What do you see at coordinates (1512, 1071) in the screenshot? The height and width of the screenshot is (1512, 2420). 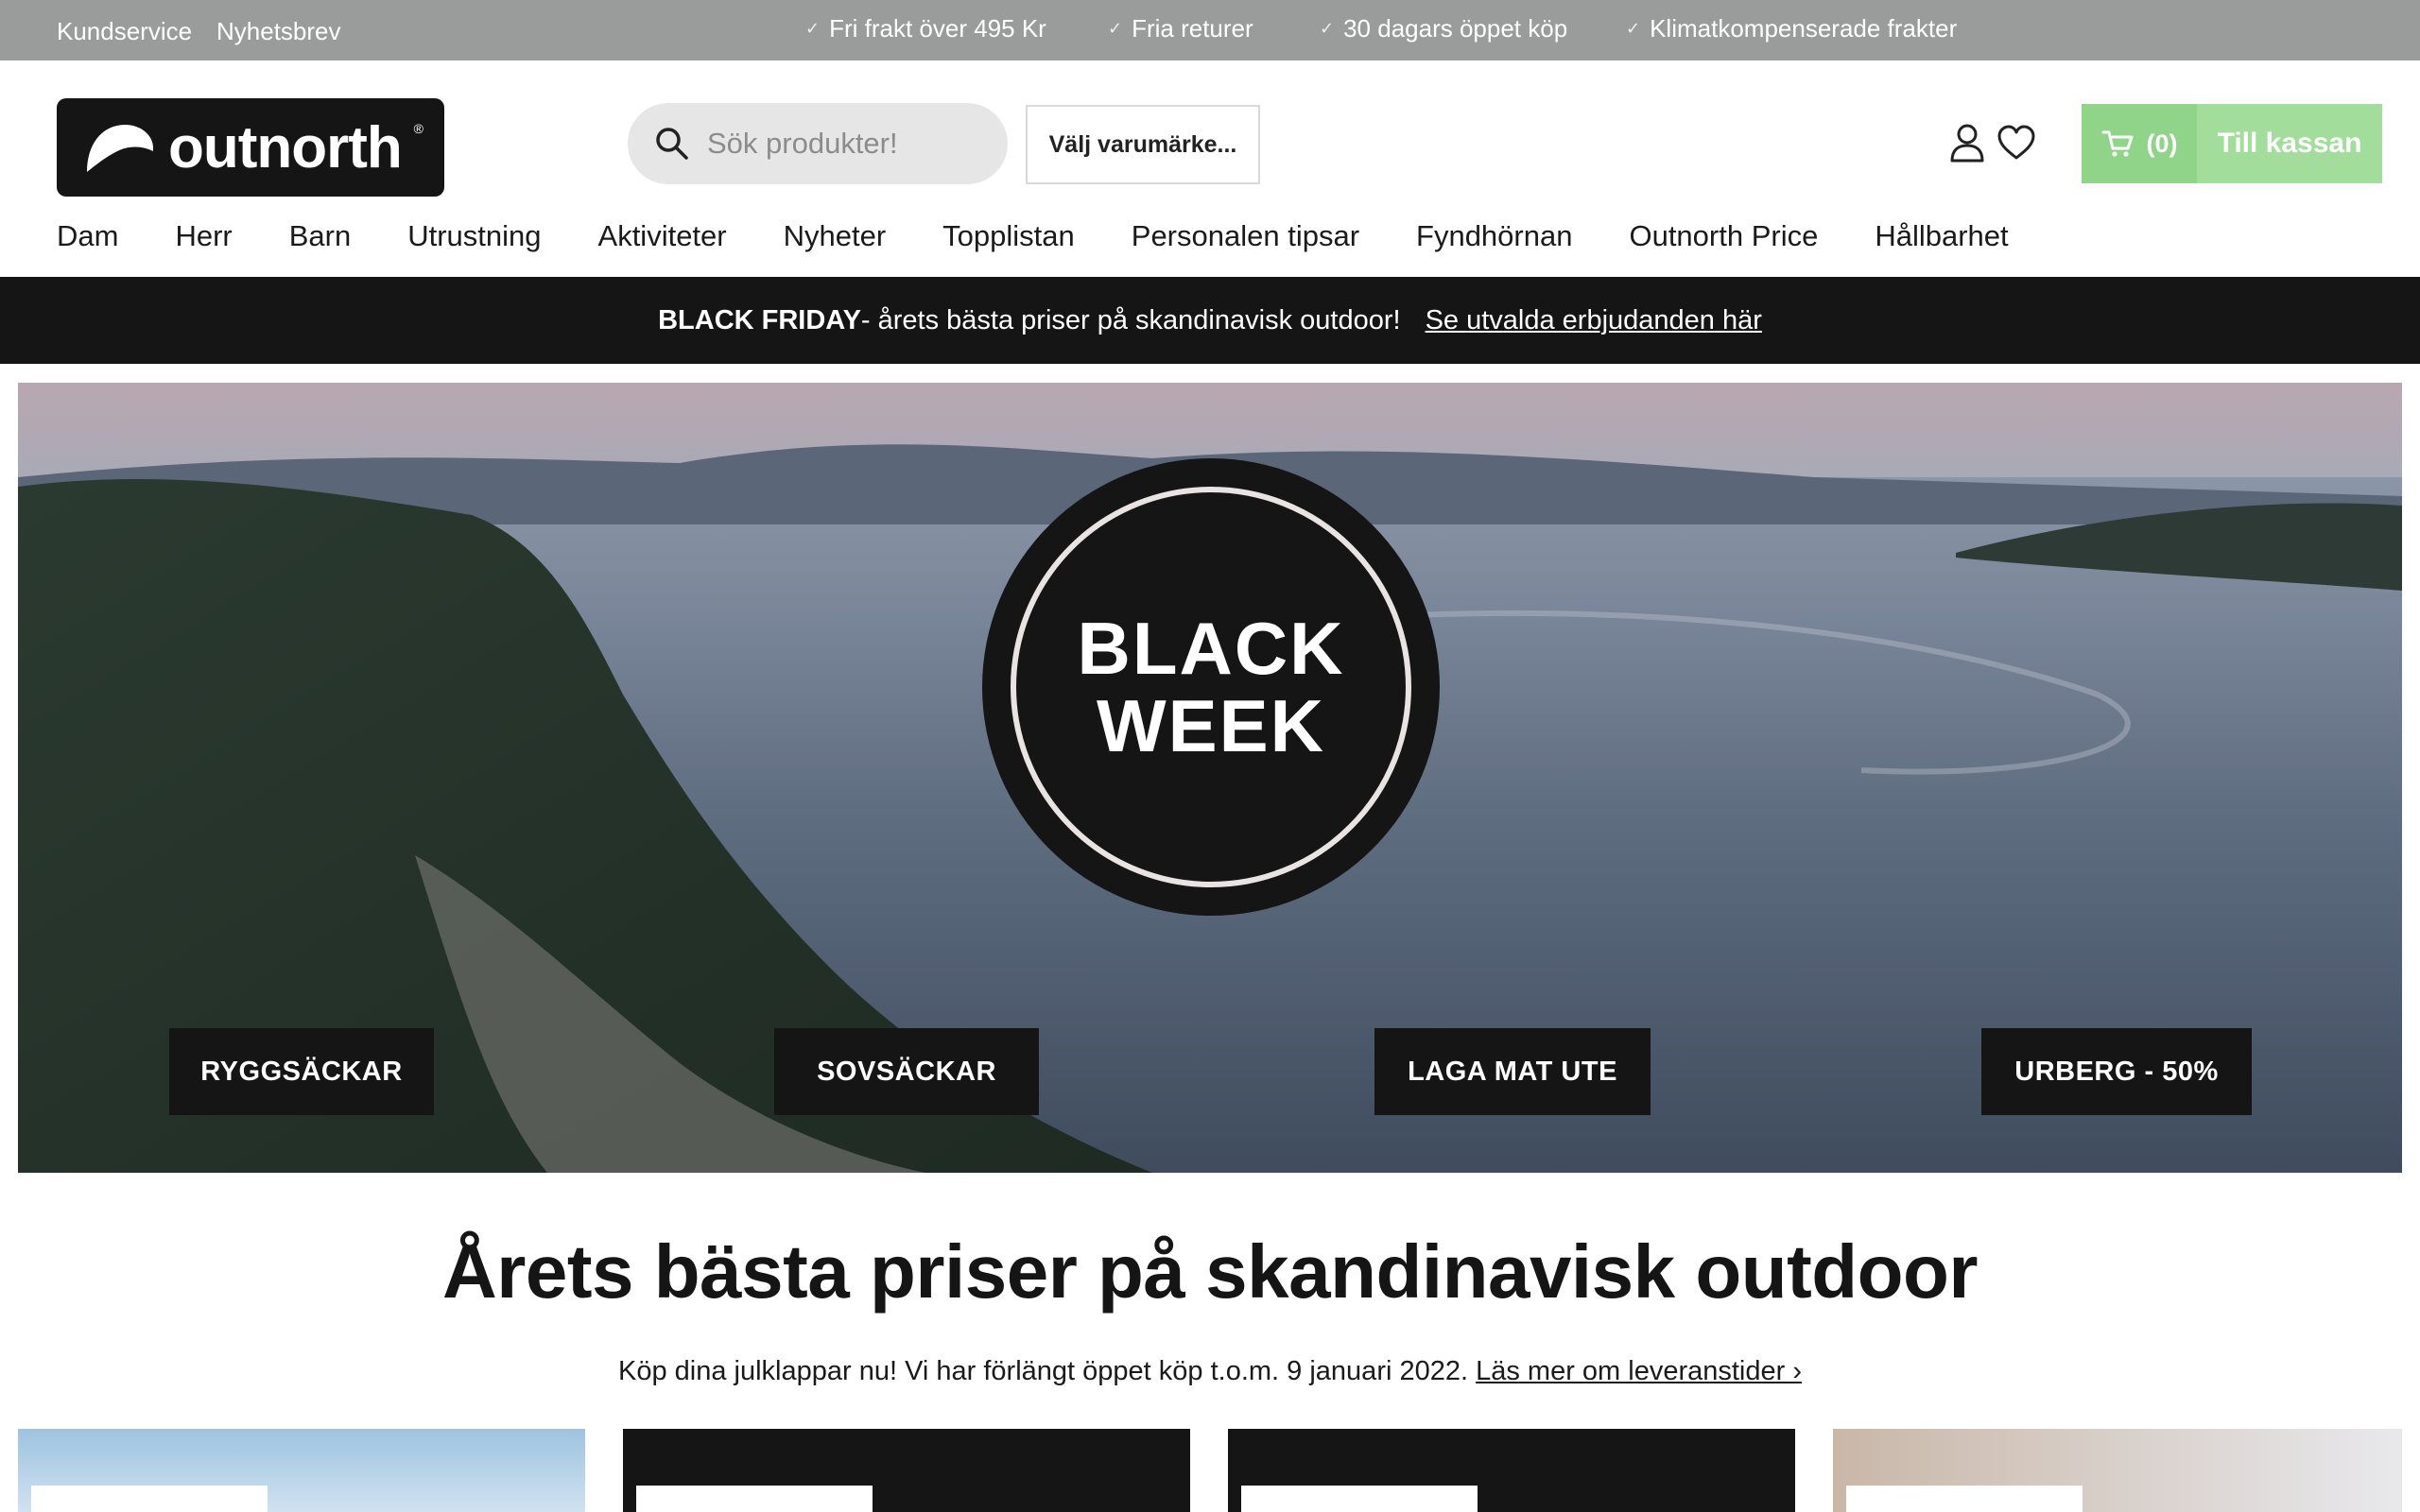 I see `category-button-laga-mat-ute: LAGA MAT UTE` at bounding box center [1512, 1071].